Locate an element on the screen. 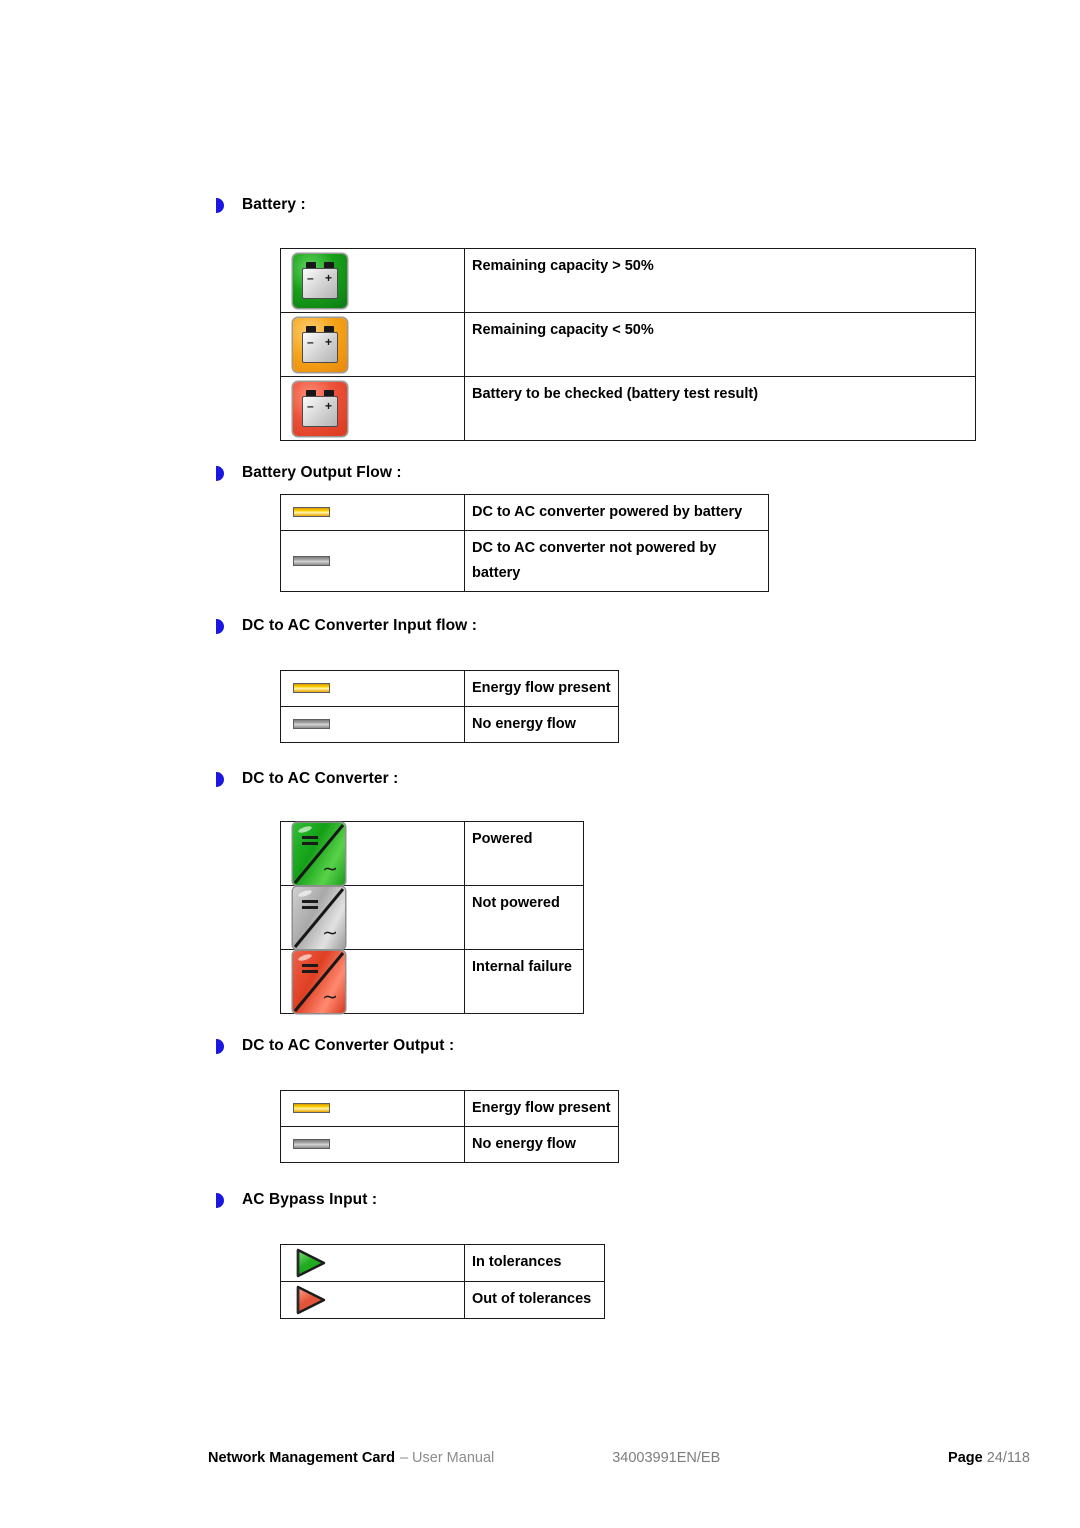  section-heading-battery-output-flow: Battery Output Flow : is located at coordinates (305, 473).